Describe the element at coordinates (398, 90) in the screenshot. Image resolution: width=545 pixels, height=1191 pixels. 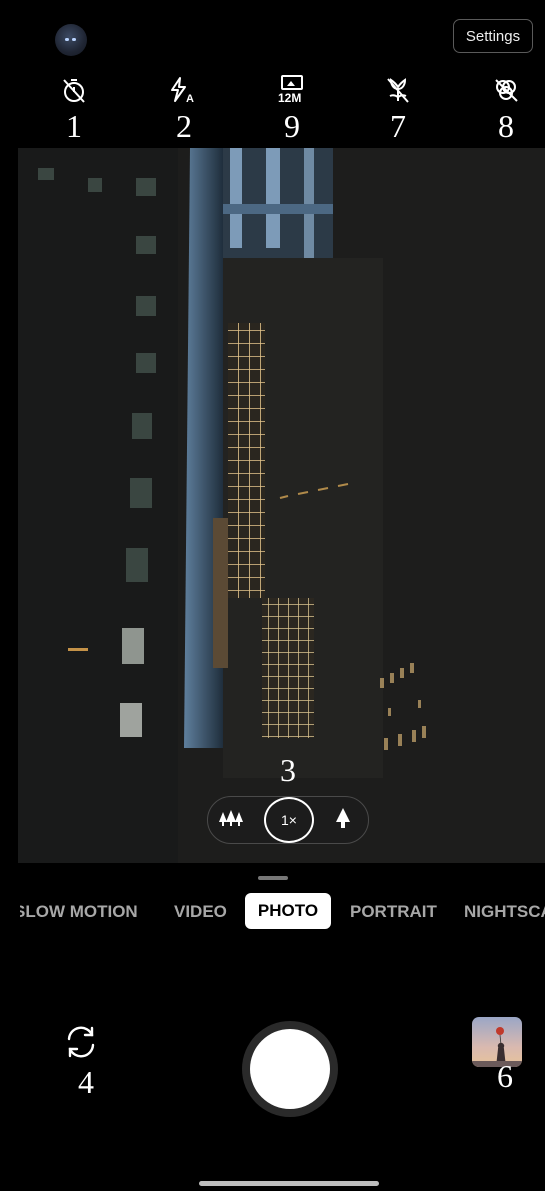
I see `macro-off-icon` at that location.